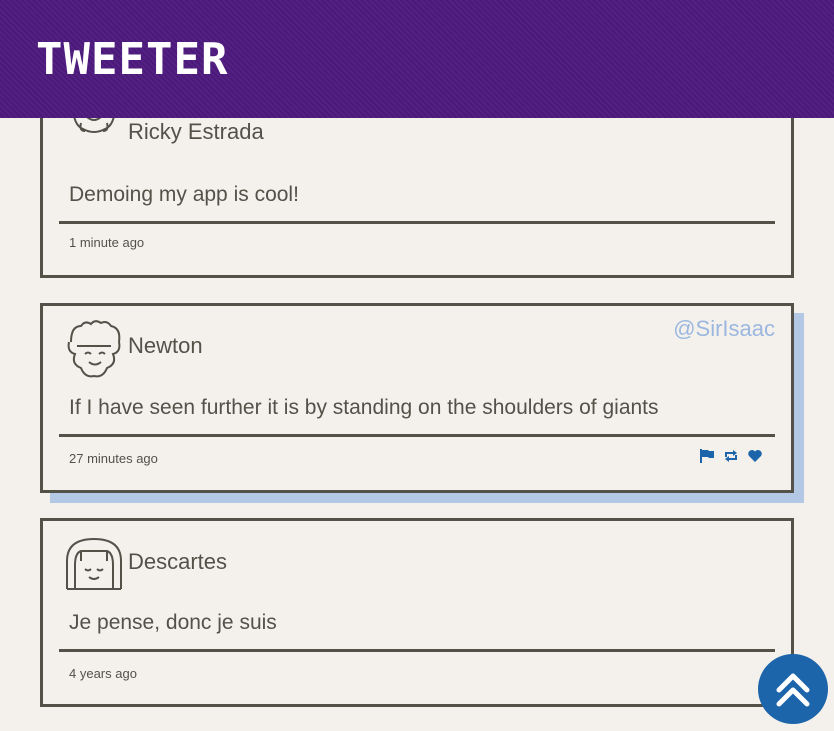  What do you see at coordinates (165, 345) in the screenshot?
I see `tweet-author-name: Newton` at bounding box center [165, 345].